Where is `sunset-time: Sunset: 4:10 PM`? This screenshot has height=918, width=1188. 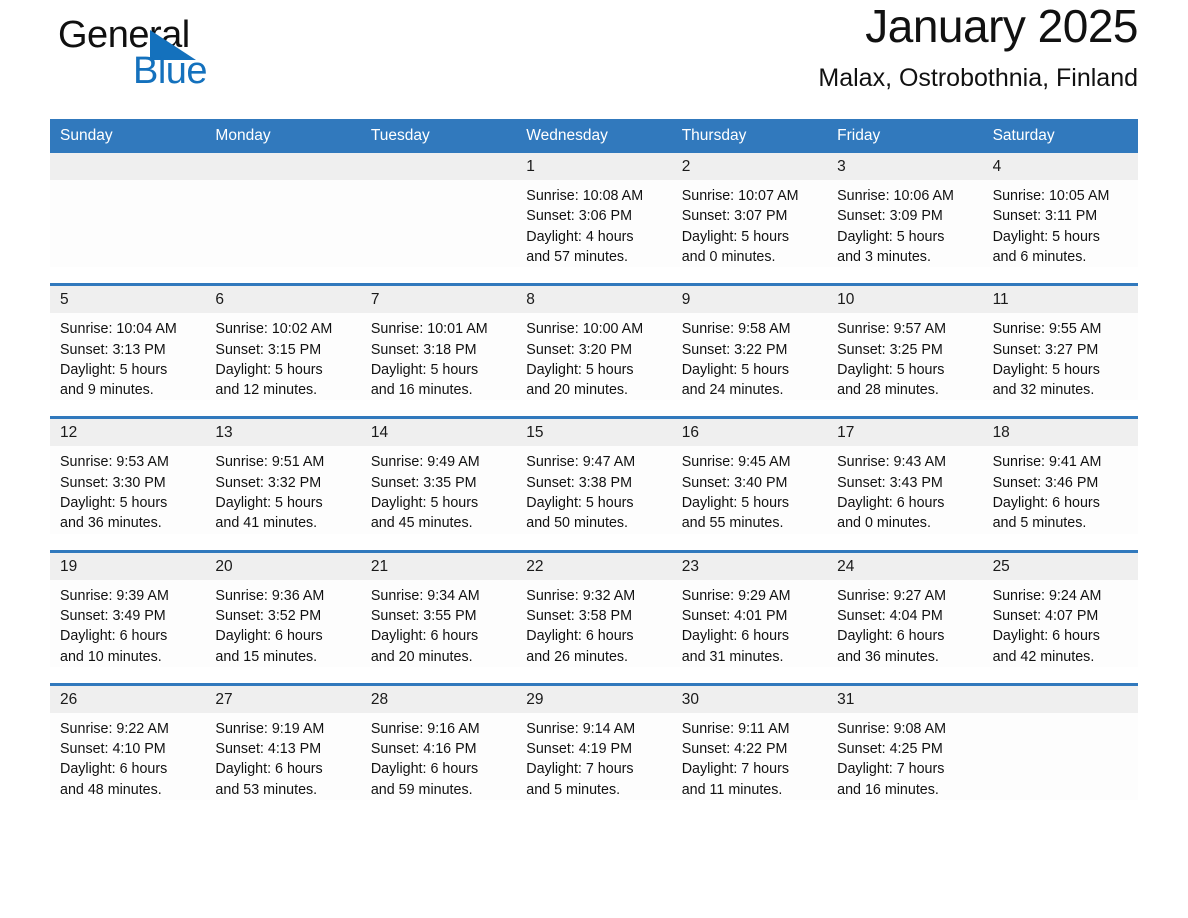
sunset-time: Sunset: 4:10 PM is located at coordinates (113, 749).